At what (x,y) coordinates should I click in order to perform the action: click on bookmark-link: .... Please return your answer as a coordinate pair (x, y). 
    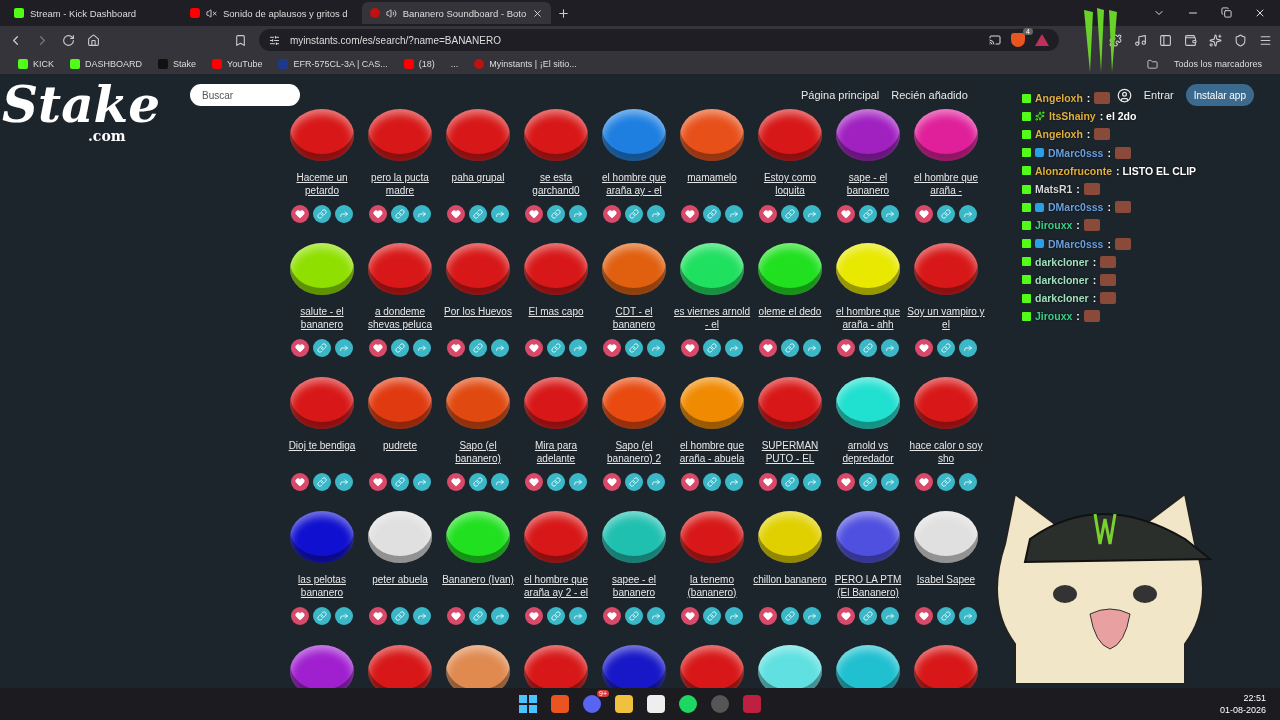
    Looking at the image, I should click on (454, 64).